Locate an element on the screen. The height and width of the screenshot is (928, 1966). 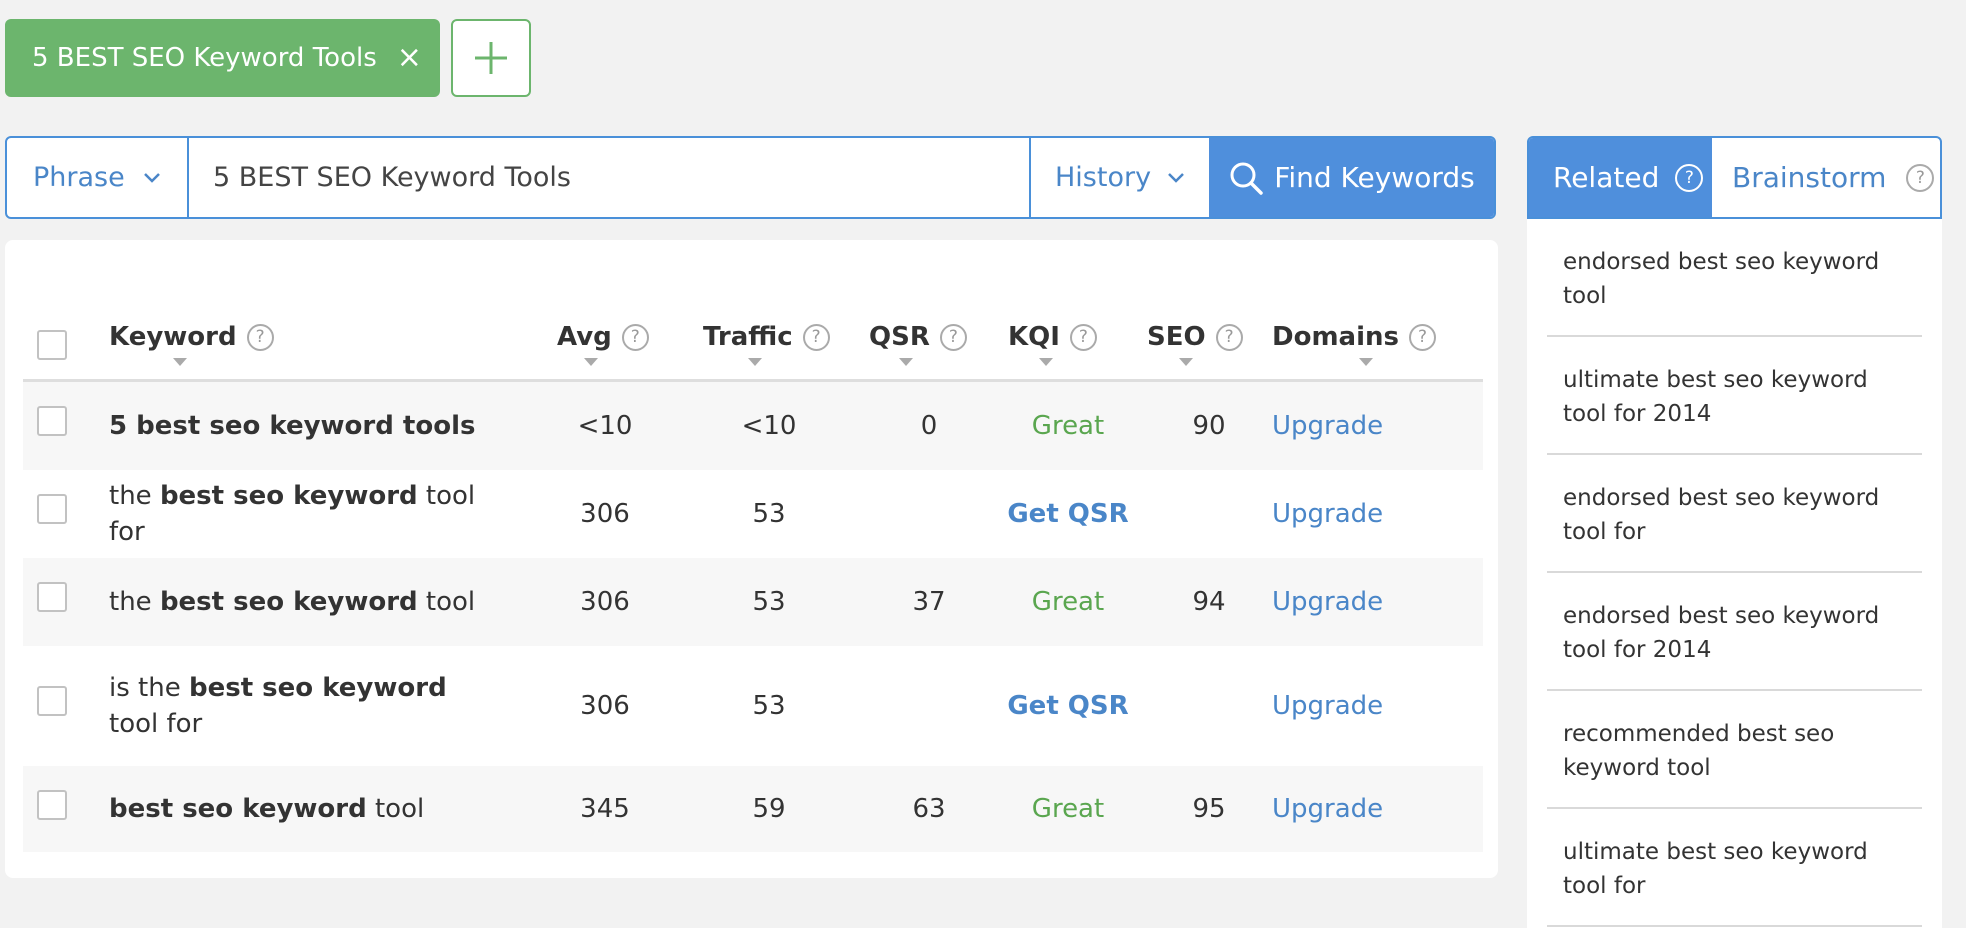
tab-label: 5 BEST SEO Keyword Tools is located at coordinates (204, 58).